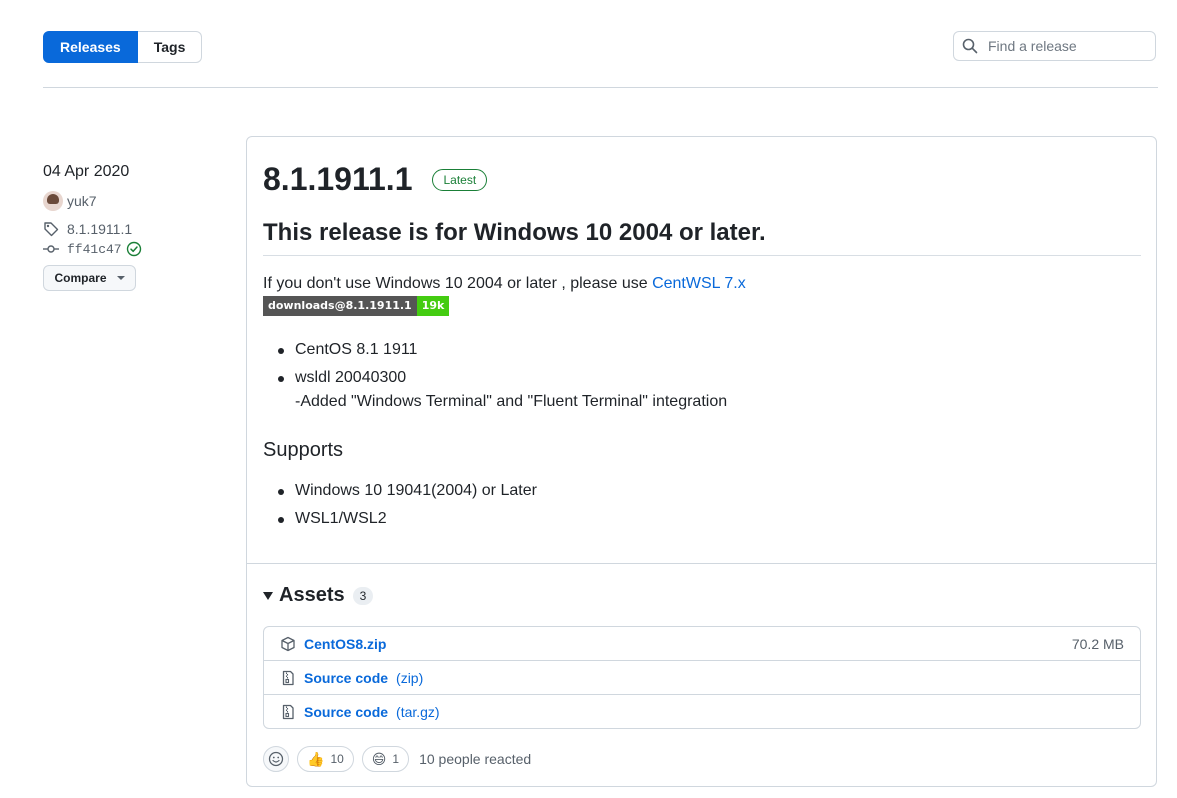 Image resolution: width=1177 pixels, height=798 pixels. What do you see at coordinates (702, 711) in the screenshot?
I see `asset-row: Source code (tar.gz)` at bounding box center [702, 711].